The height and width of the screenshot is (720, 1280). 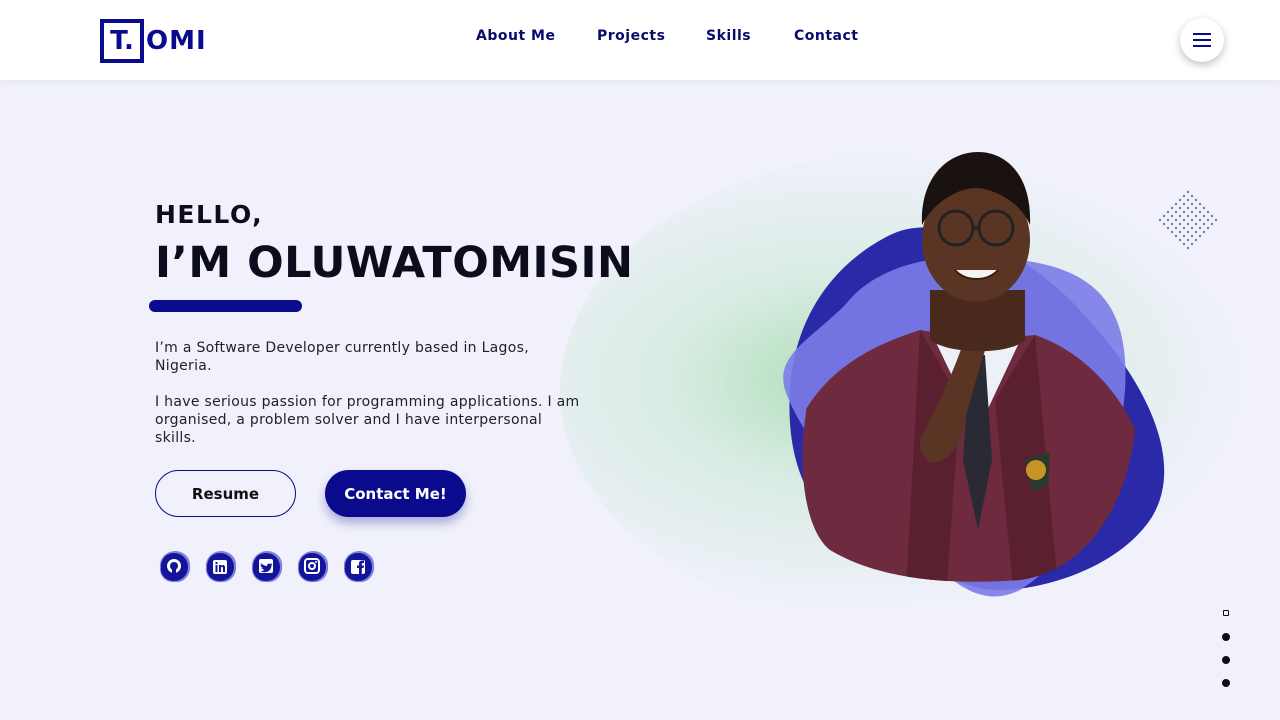 I want to click on hero-greeting: HELLO,, so click(x=209, y=214).